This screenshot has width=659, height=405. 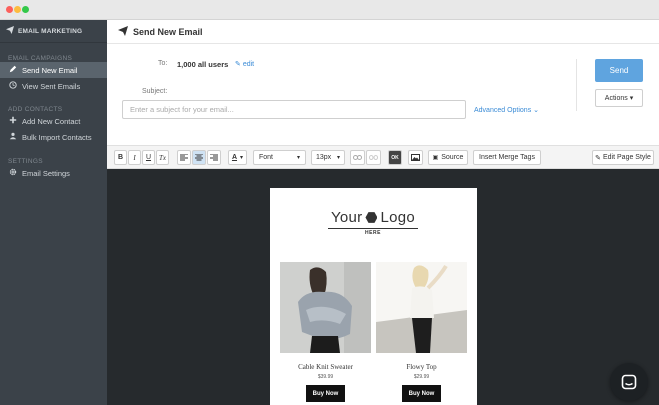 I want to click on bold-button: B, so click(x=120, y=157).